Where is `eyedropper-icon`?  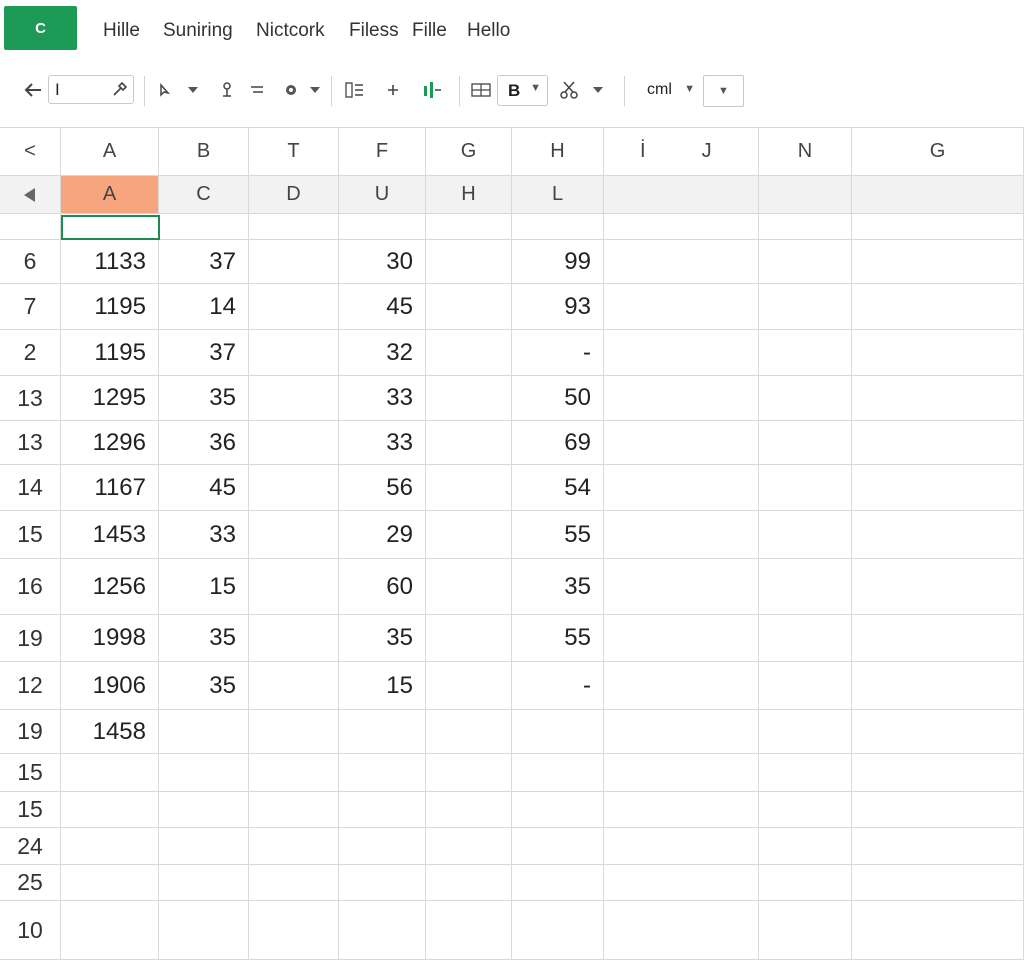
eyedropper-icon is located at coordinates (120, 91).